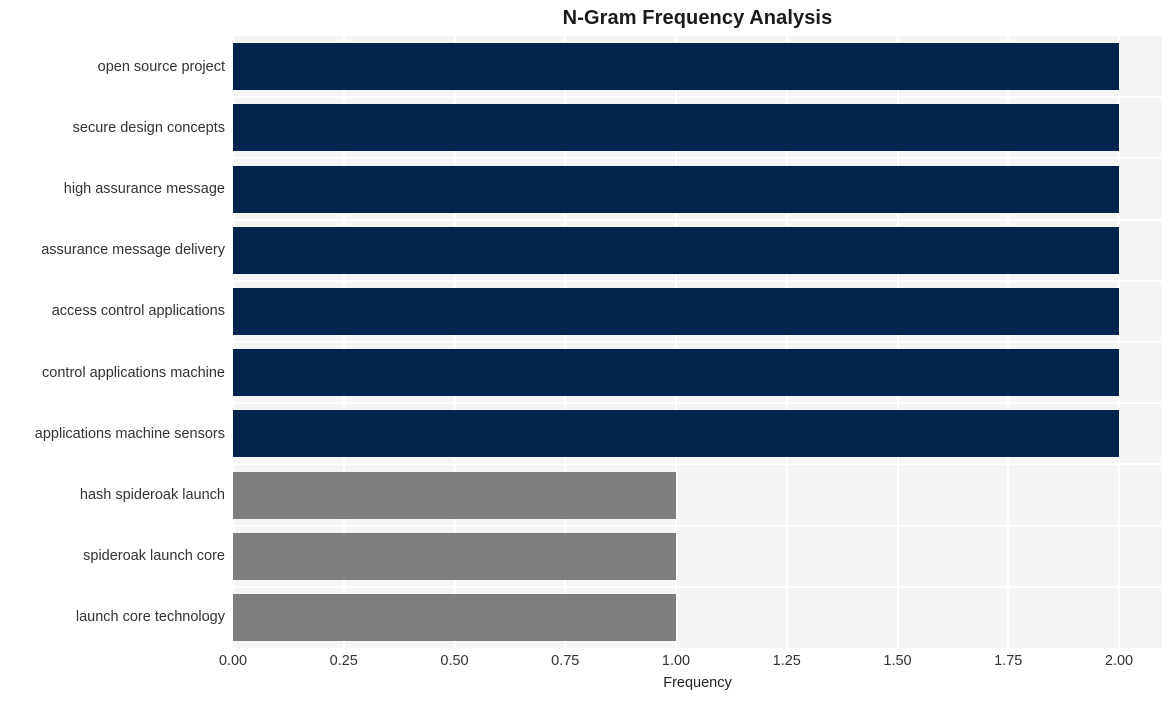 This screenshot has height=701, width=1172. What do you see at coordinates (676, 661) in the screenshot?
I see `x-axis-tick-label: 1.00` at bounding box center [676, 661].